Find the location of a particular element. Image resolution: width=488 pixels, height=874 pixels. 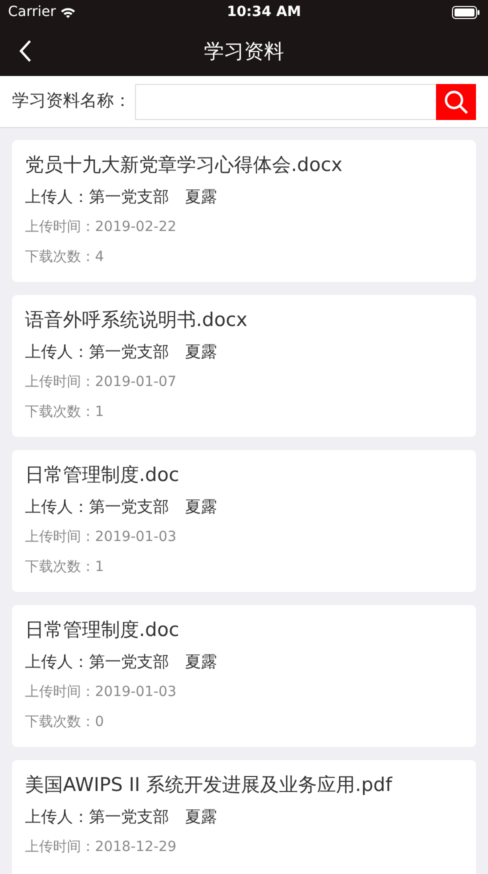

upload-time-text: 上传时间：2018-12-29 is located at coordinates (100, 847).